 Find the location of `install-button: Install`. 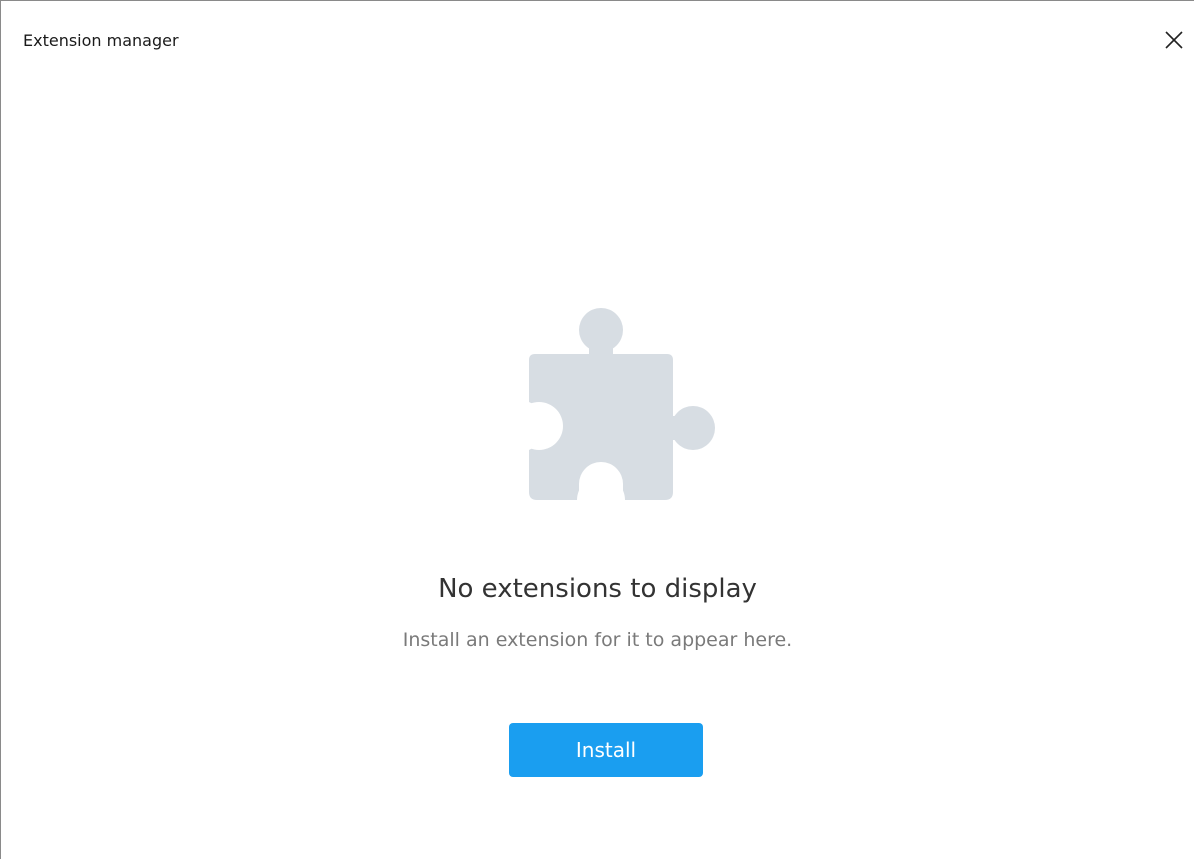

install-button: Install is located at coordinates (606, 750).